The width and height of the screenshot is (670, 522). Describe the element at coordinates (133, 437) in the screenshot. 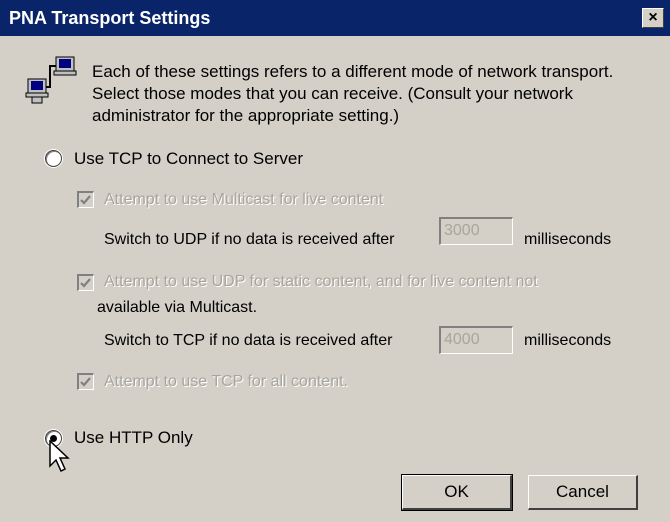

I see `http-radio-label: Use HTTP Only` at that location.